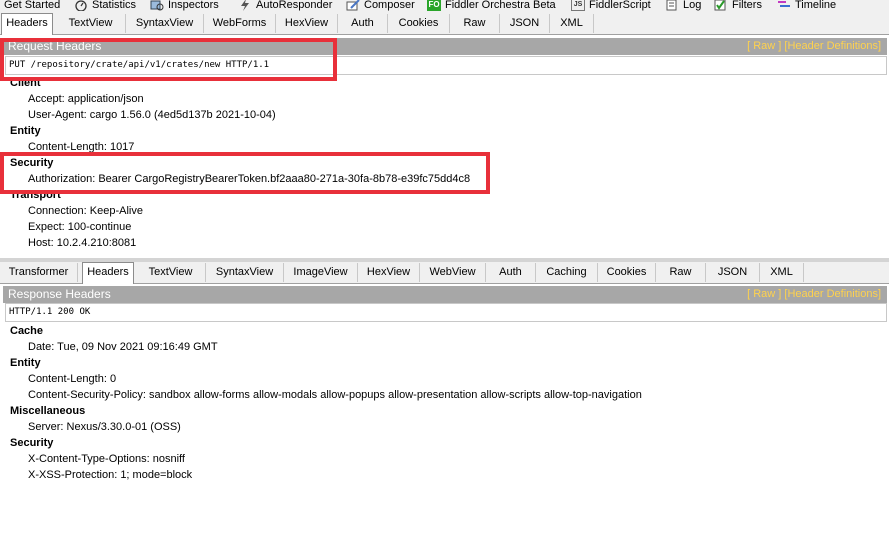 This screenshot has height=536, width=889. What do you see at coordinates (500, 5) in the screenshot?
I see `tab-label: Fiddler Orchestra Beta` at bounding box center [500, 5].